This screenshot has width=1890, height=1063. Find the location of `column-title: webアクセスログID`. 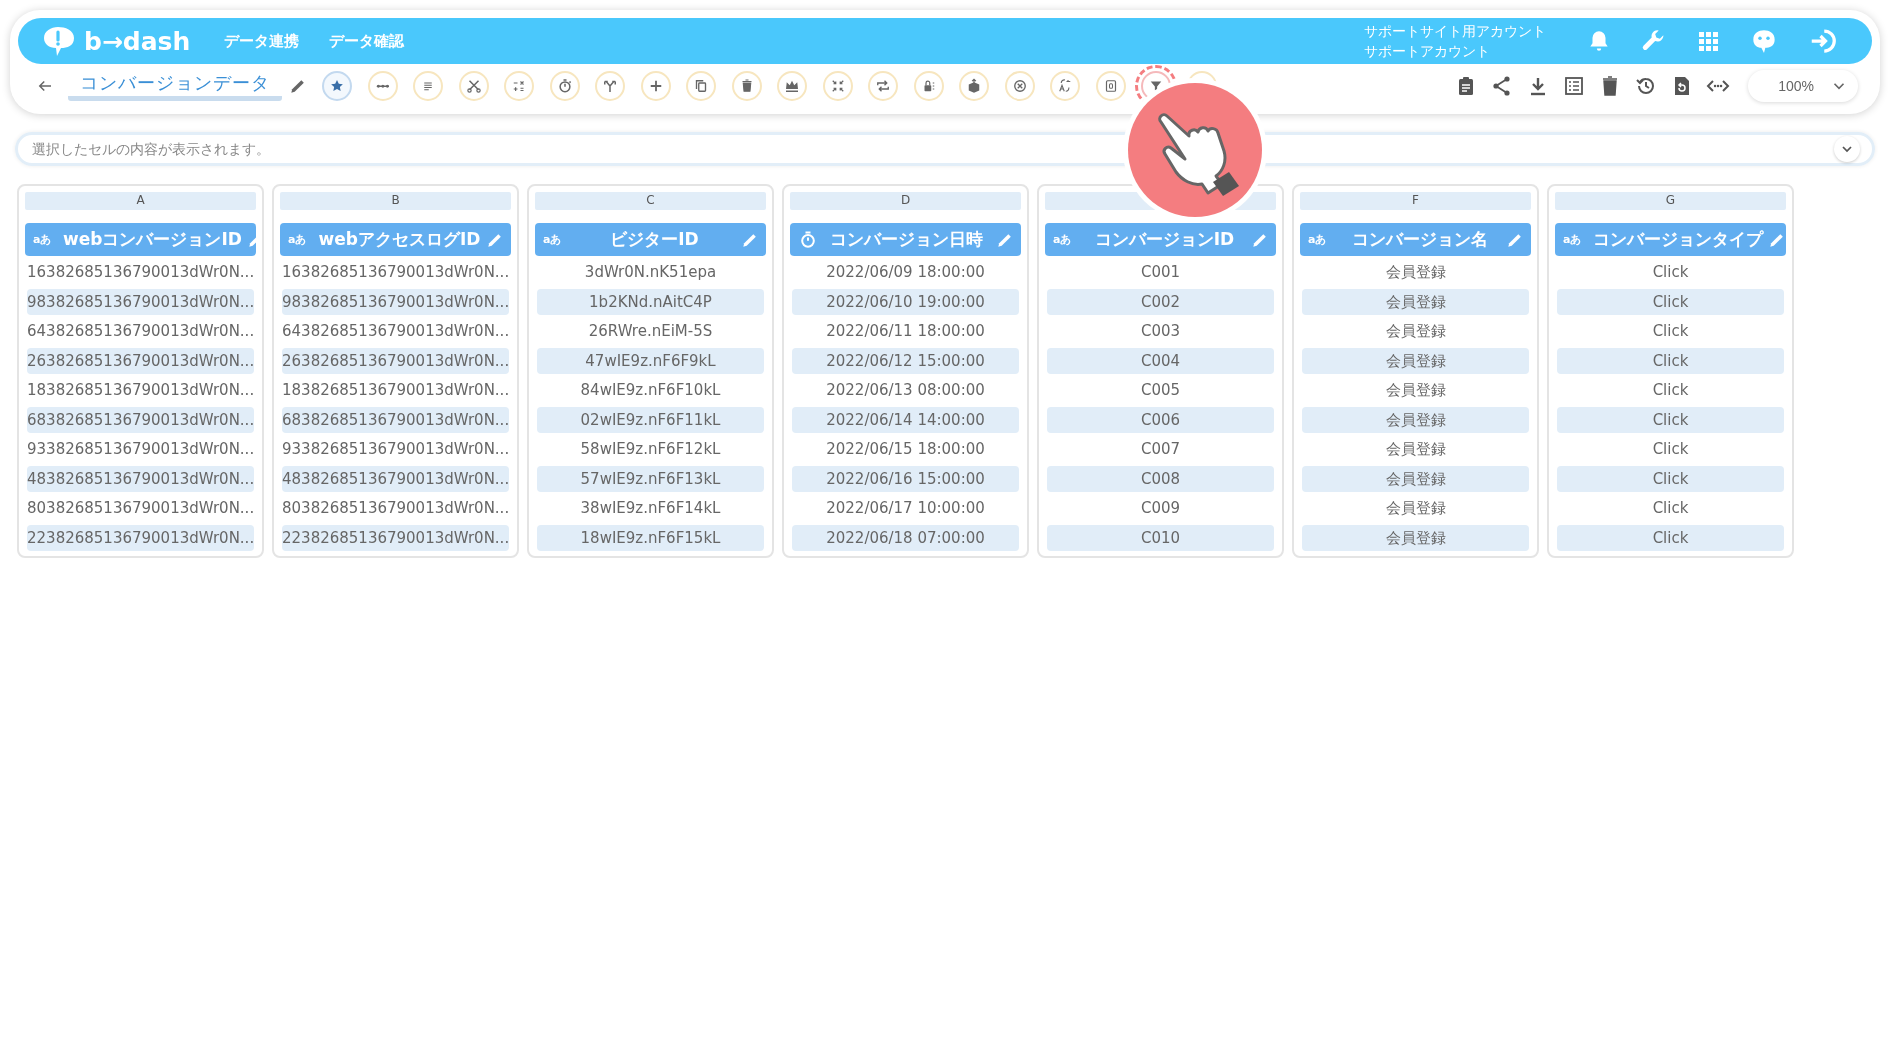

column-title: webアクセスログID is located at coordinates (399, 239).